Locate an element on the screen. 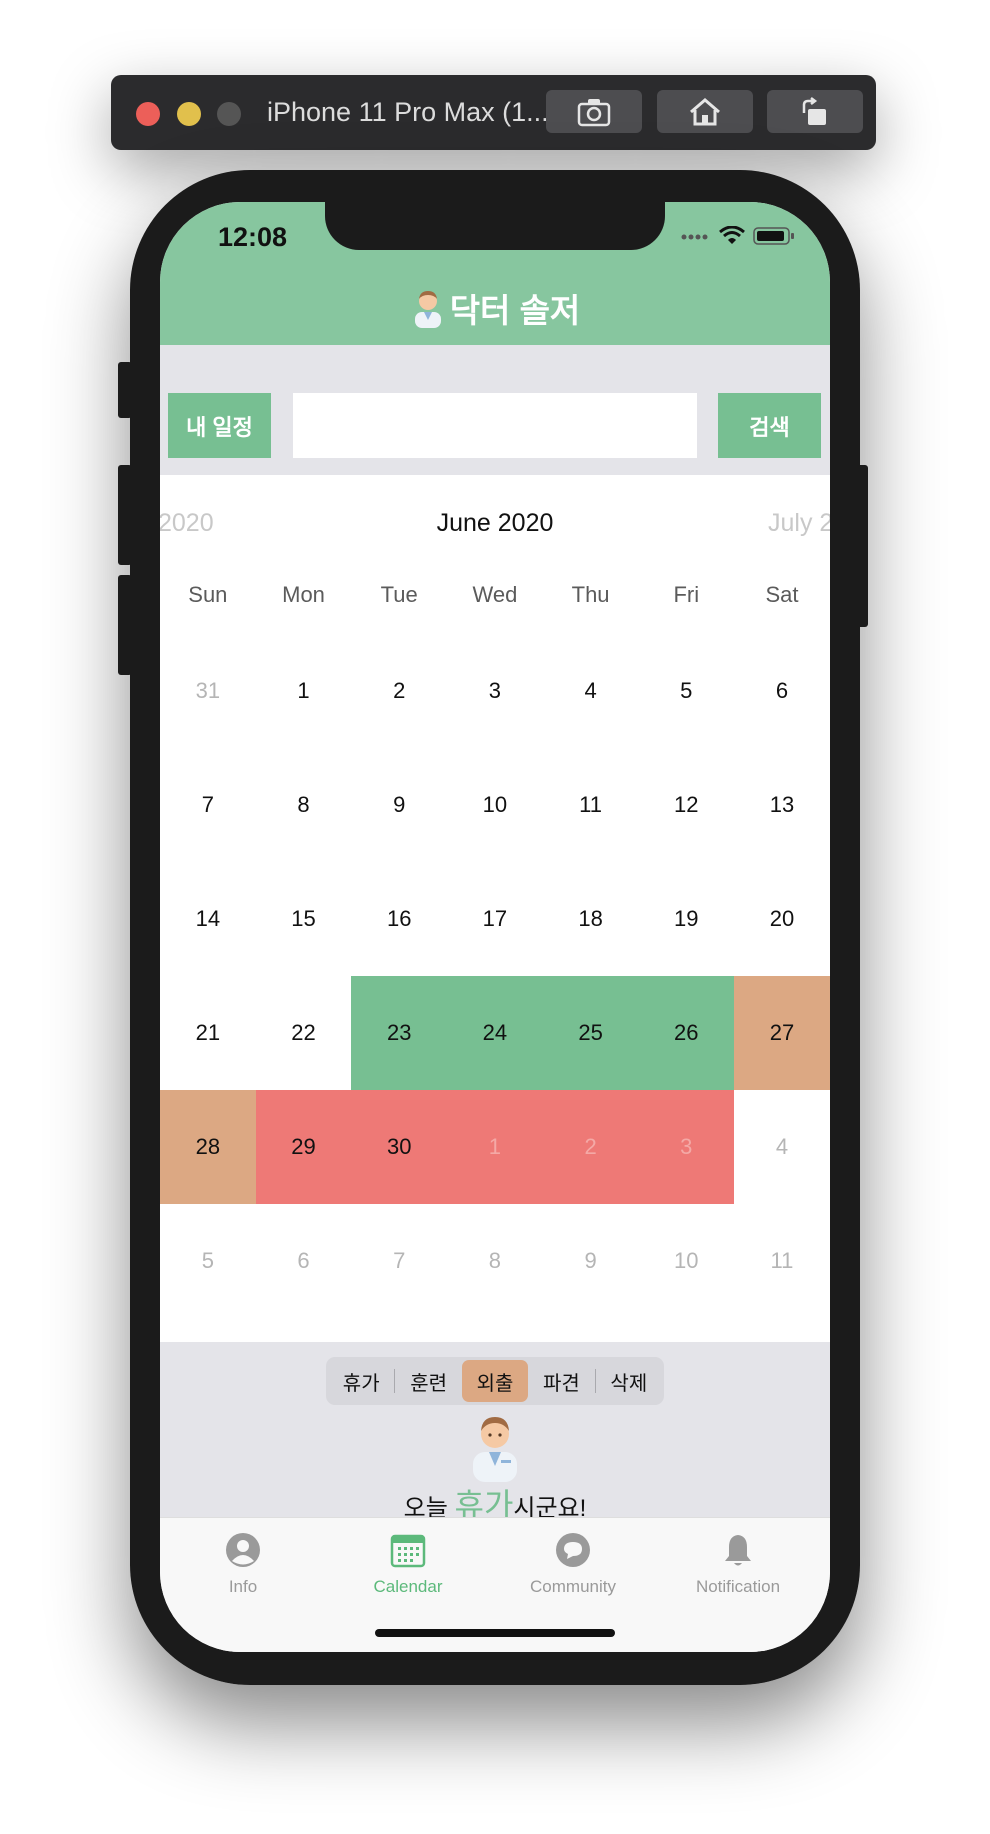 The image size is (990, 1834). calendar-day-event-orange: 28 is located at coordinates (208, 1147).